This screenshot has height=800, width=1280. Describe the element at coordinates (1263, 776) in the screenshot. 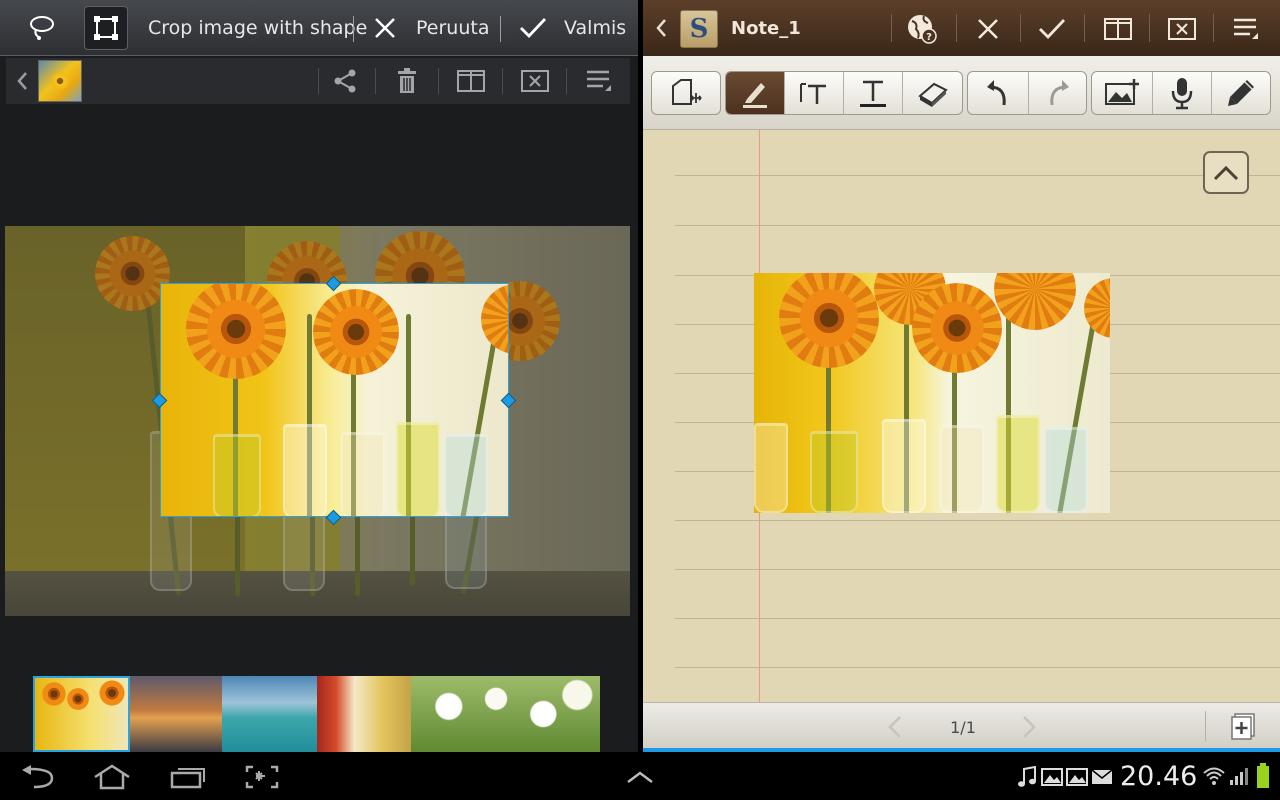

I see `battery-icon` at that location.